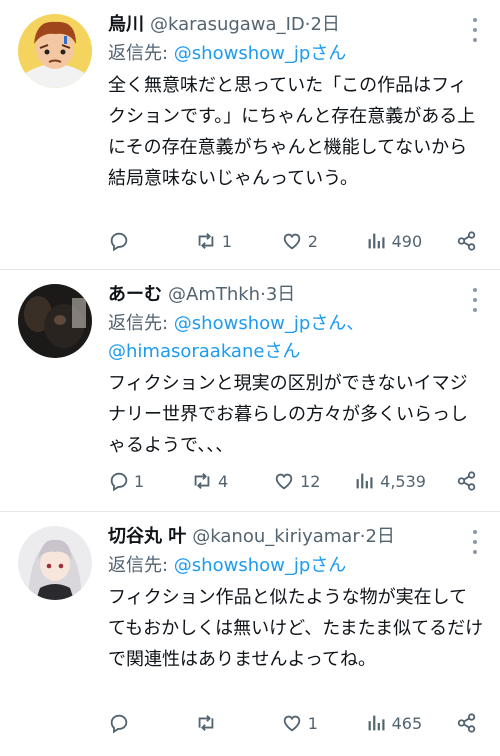 The height and width of the screenshot is (756, 500). I want to click on views-count: 4,539, so click(403, 481).